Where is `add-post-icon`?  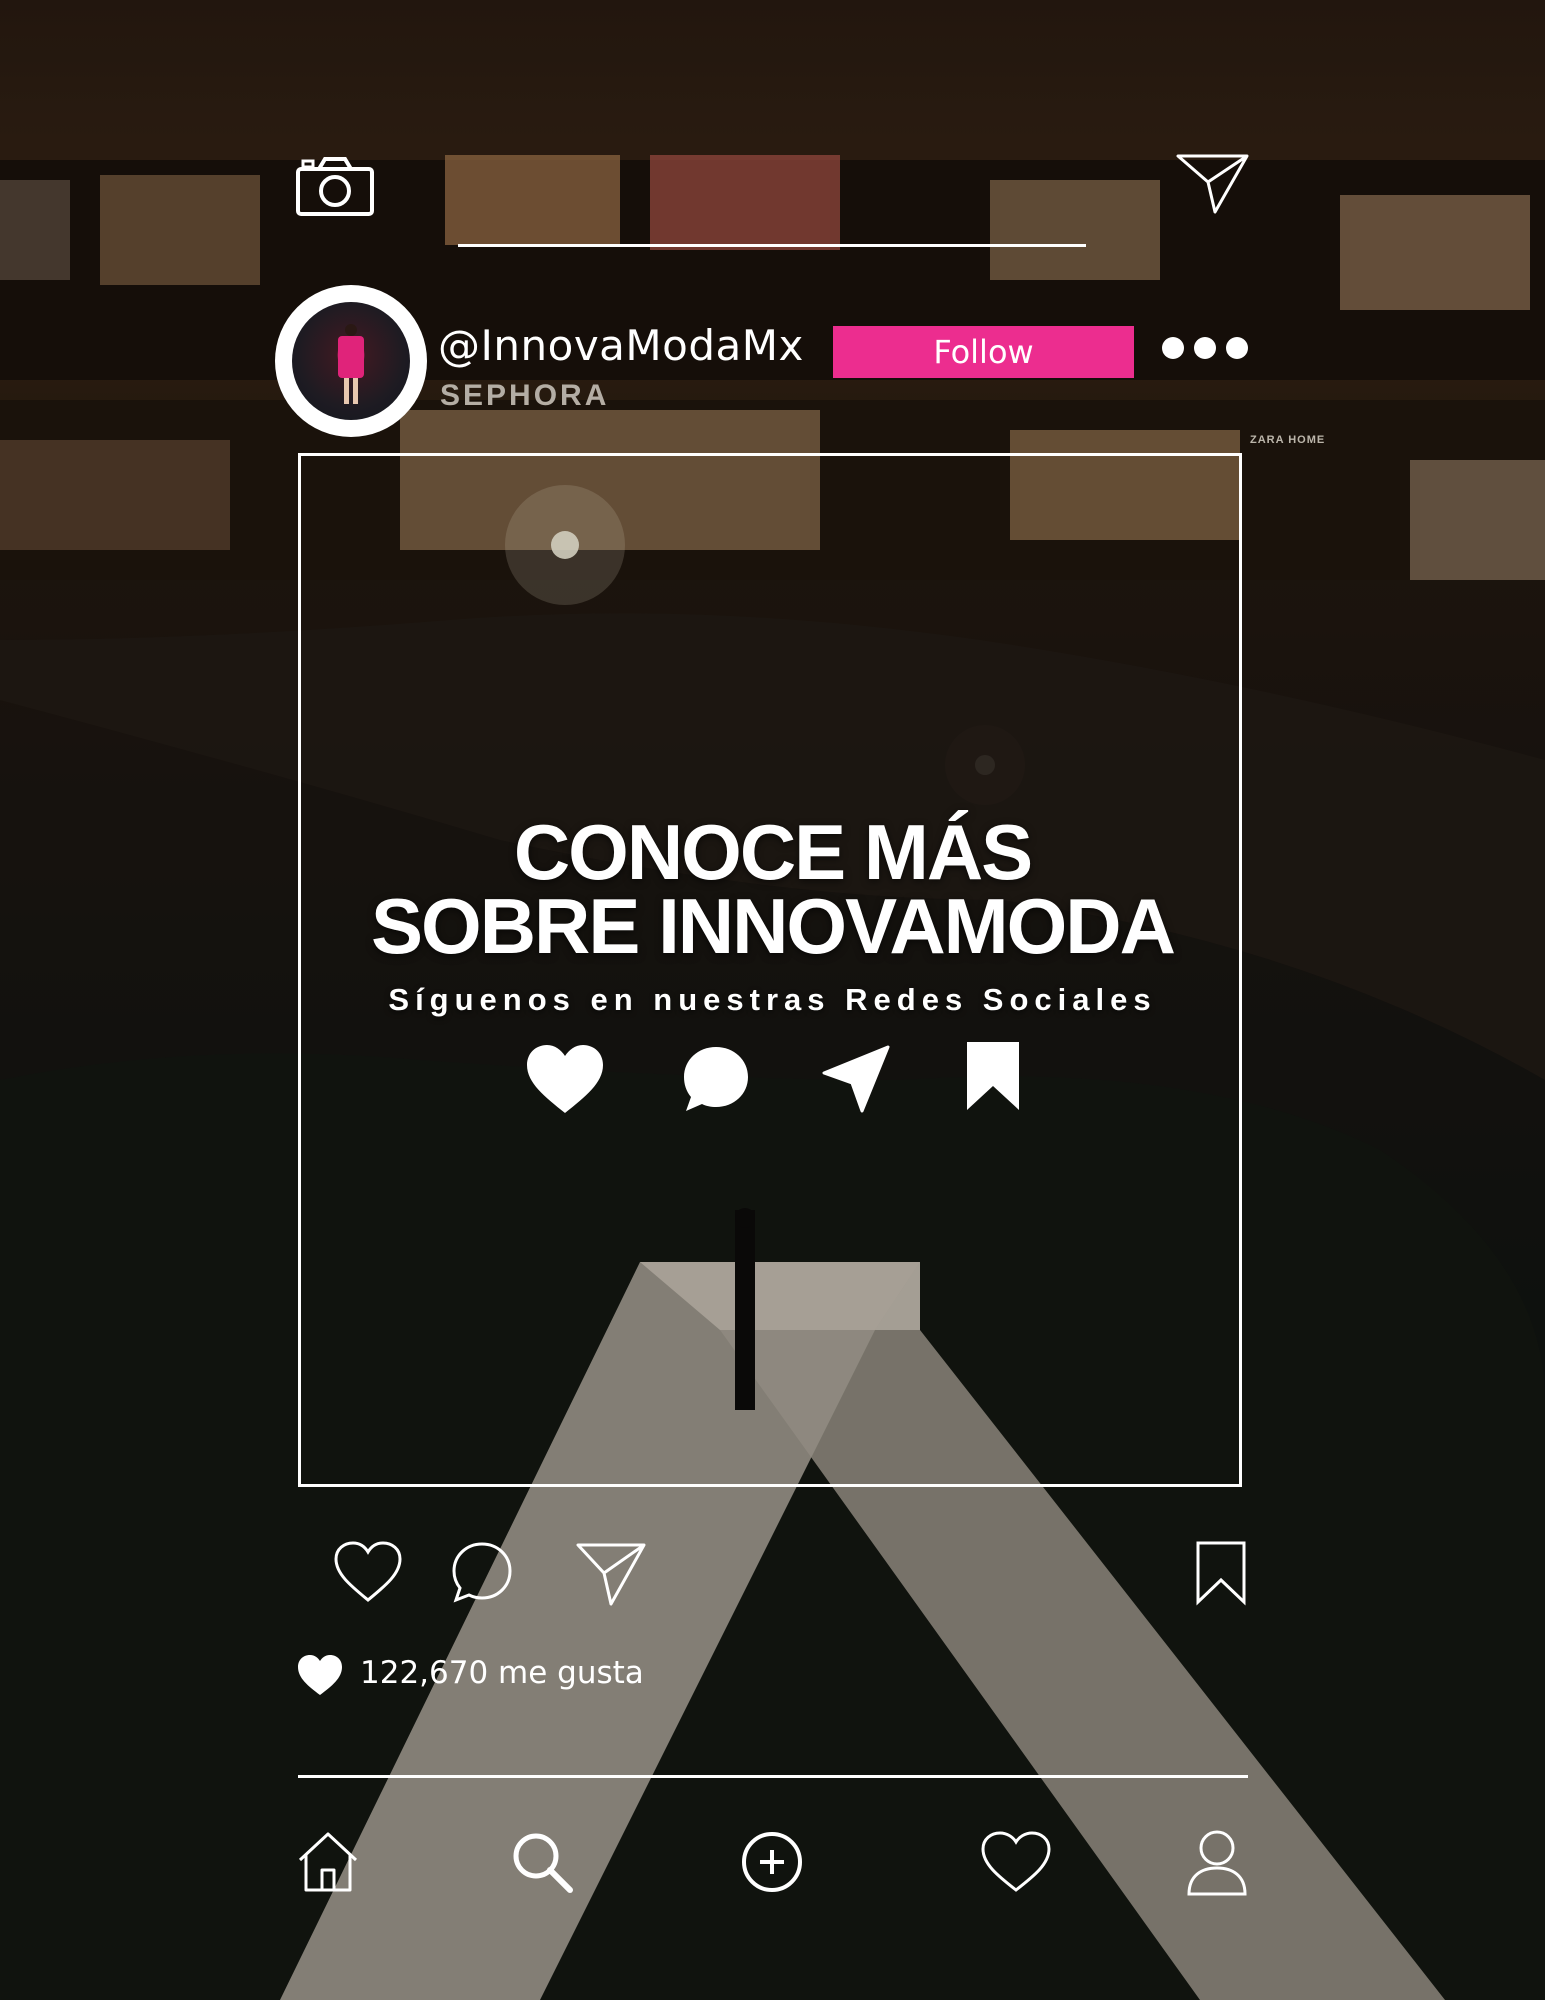
add-post-icon is located at coordinates (772, 1862).